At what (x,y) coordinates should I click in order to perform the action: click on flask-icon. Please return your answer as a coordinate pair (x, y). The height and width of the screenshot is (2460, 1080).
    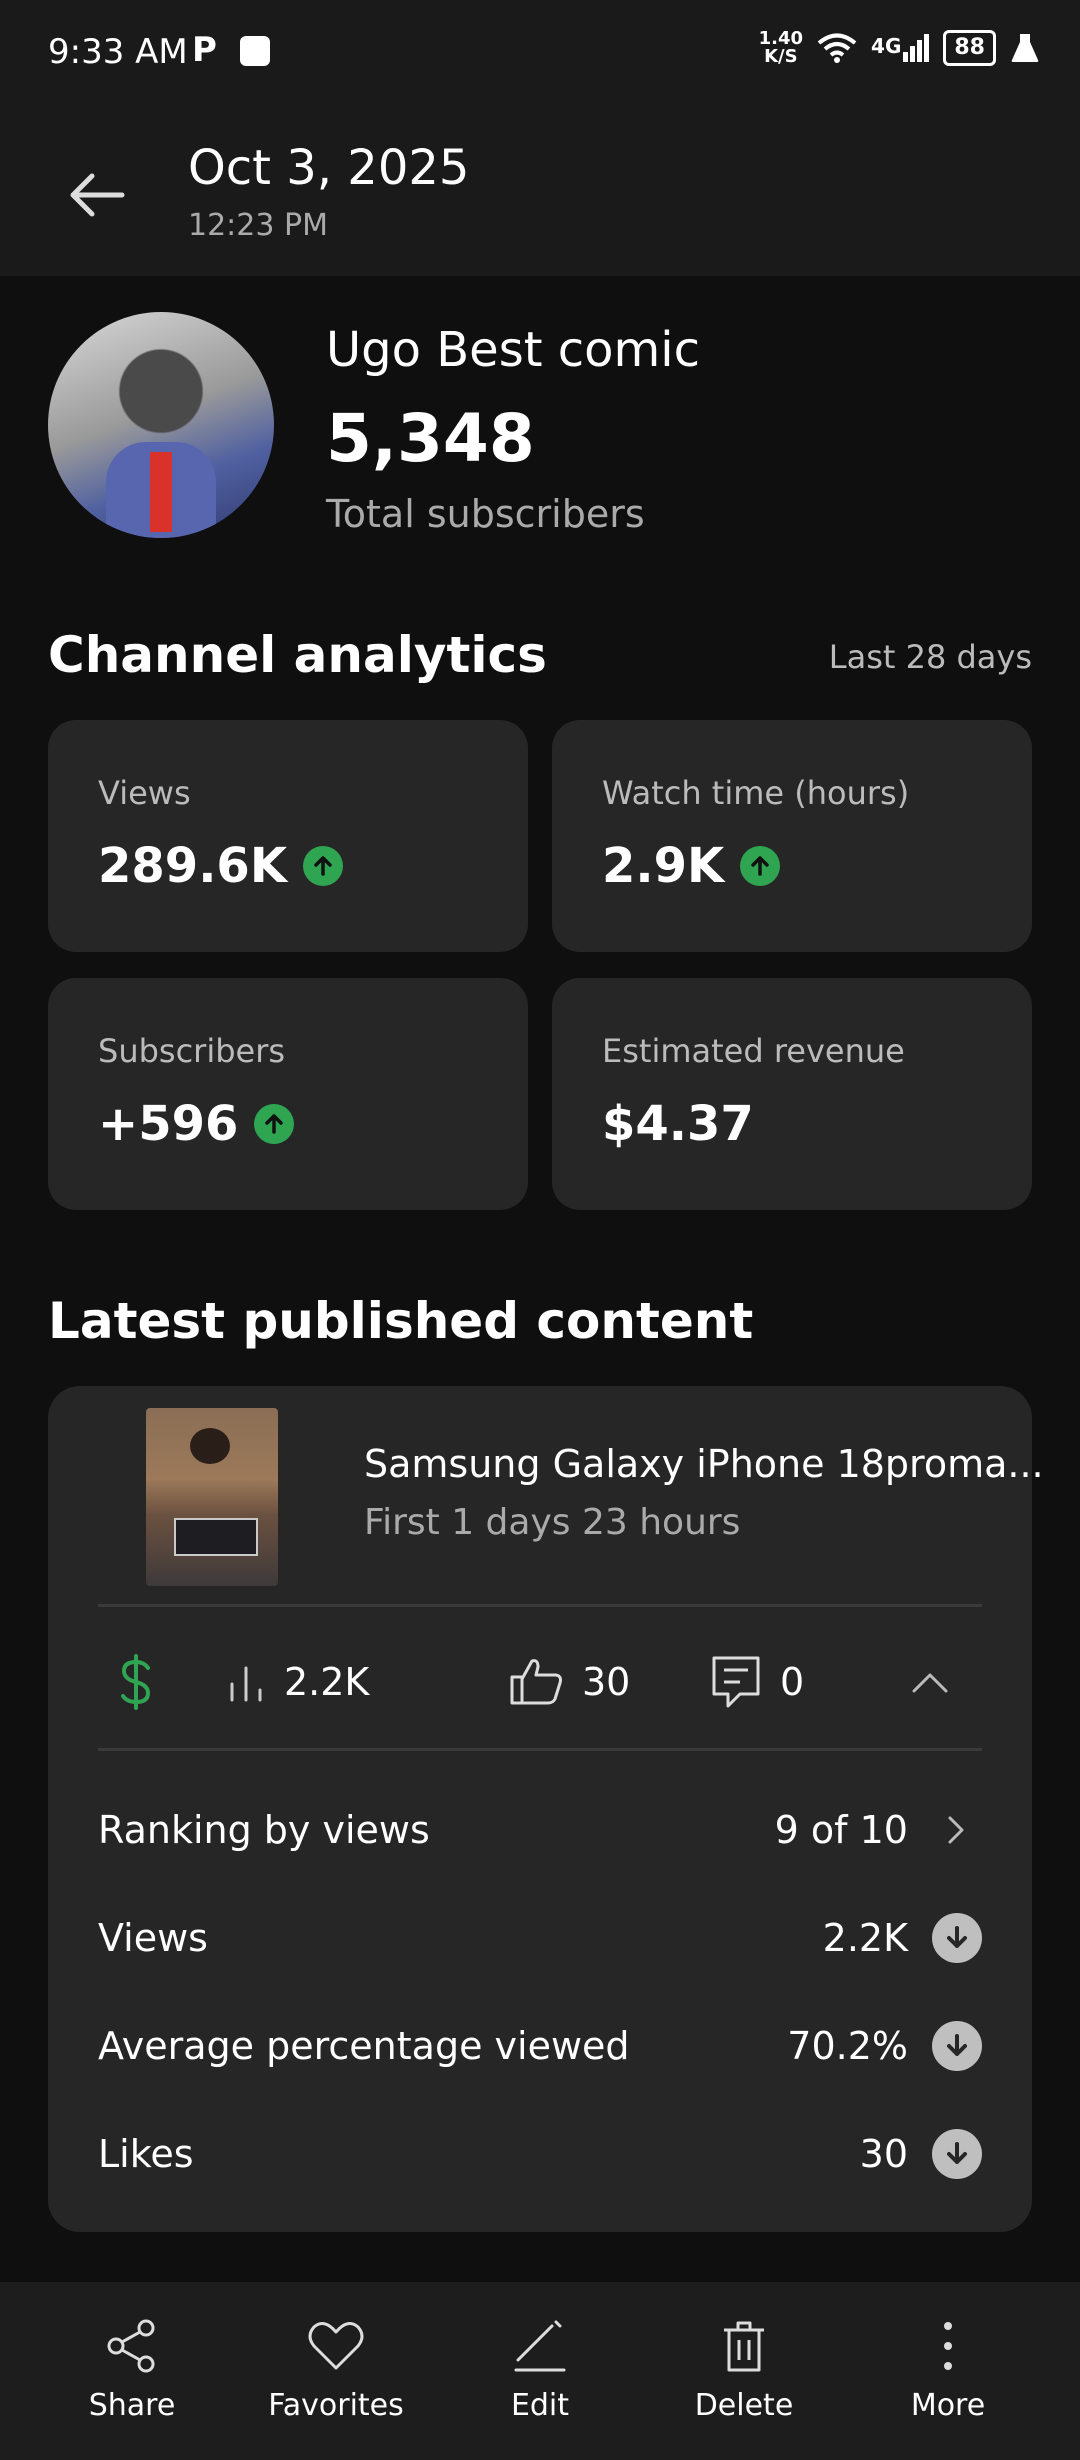
    Looking at the image, I should click on (1025, 48).